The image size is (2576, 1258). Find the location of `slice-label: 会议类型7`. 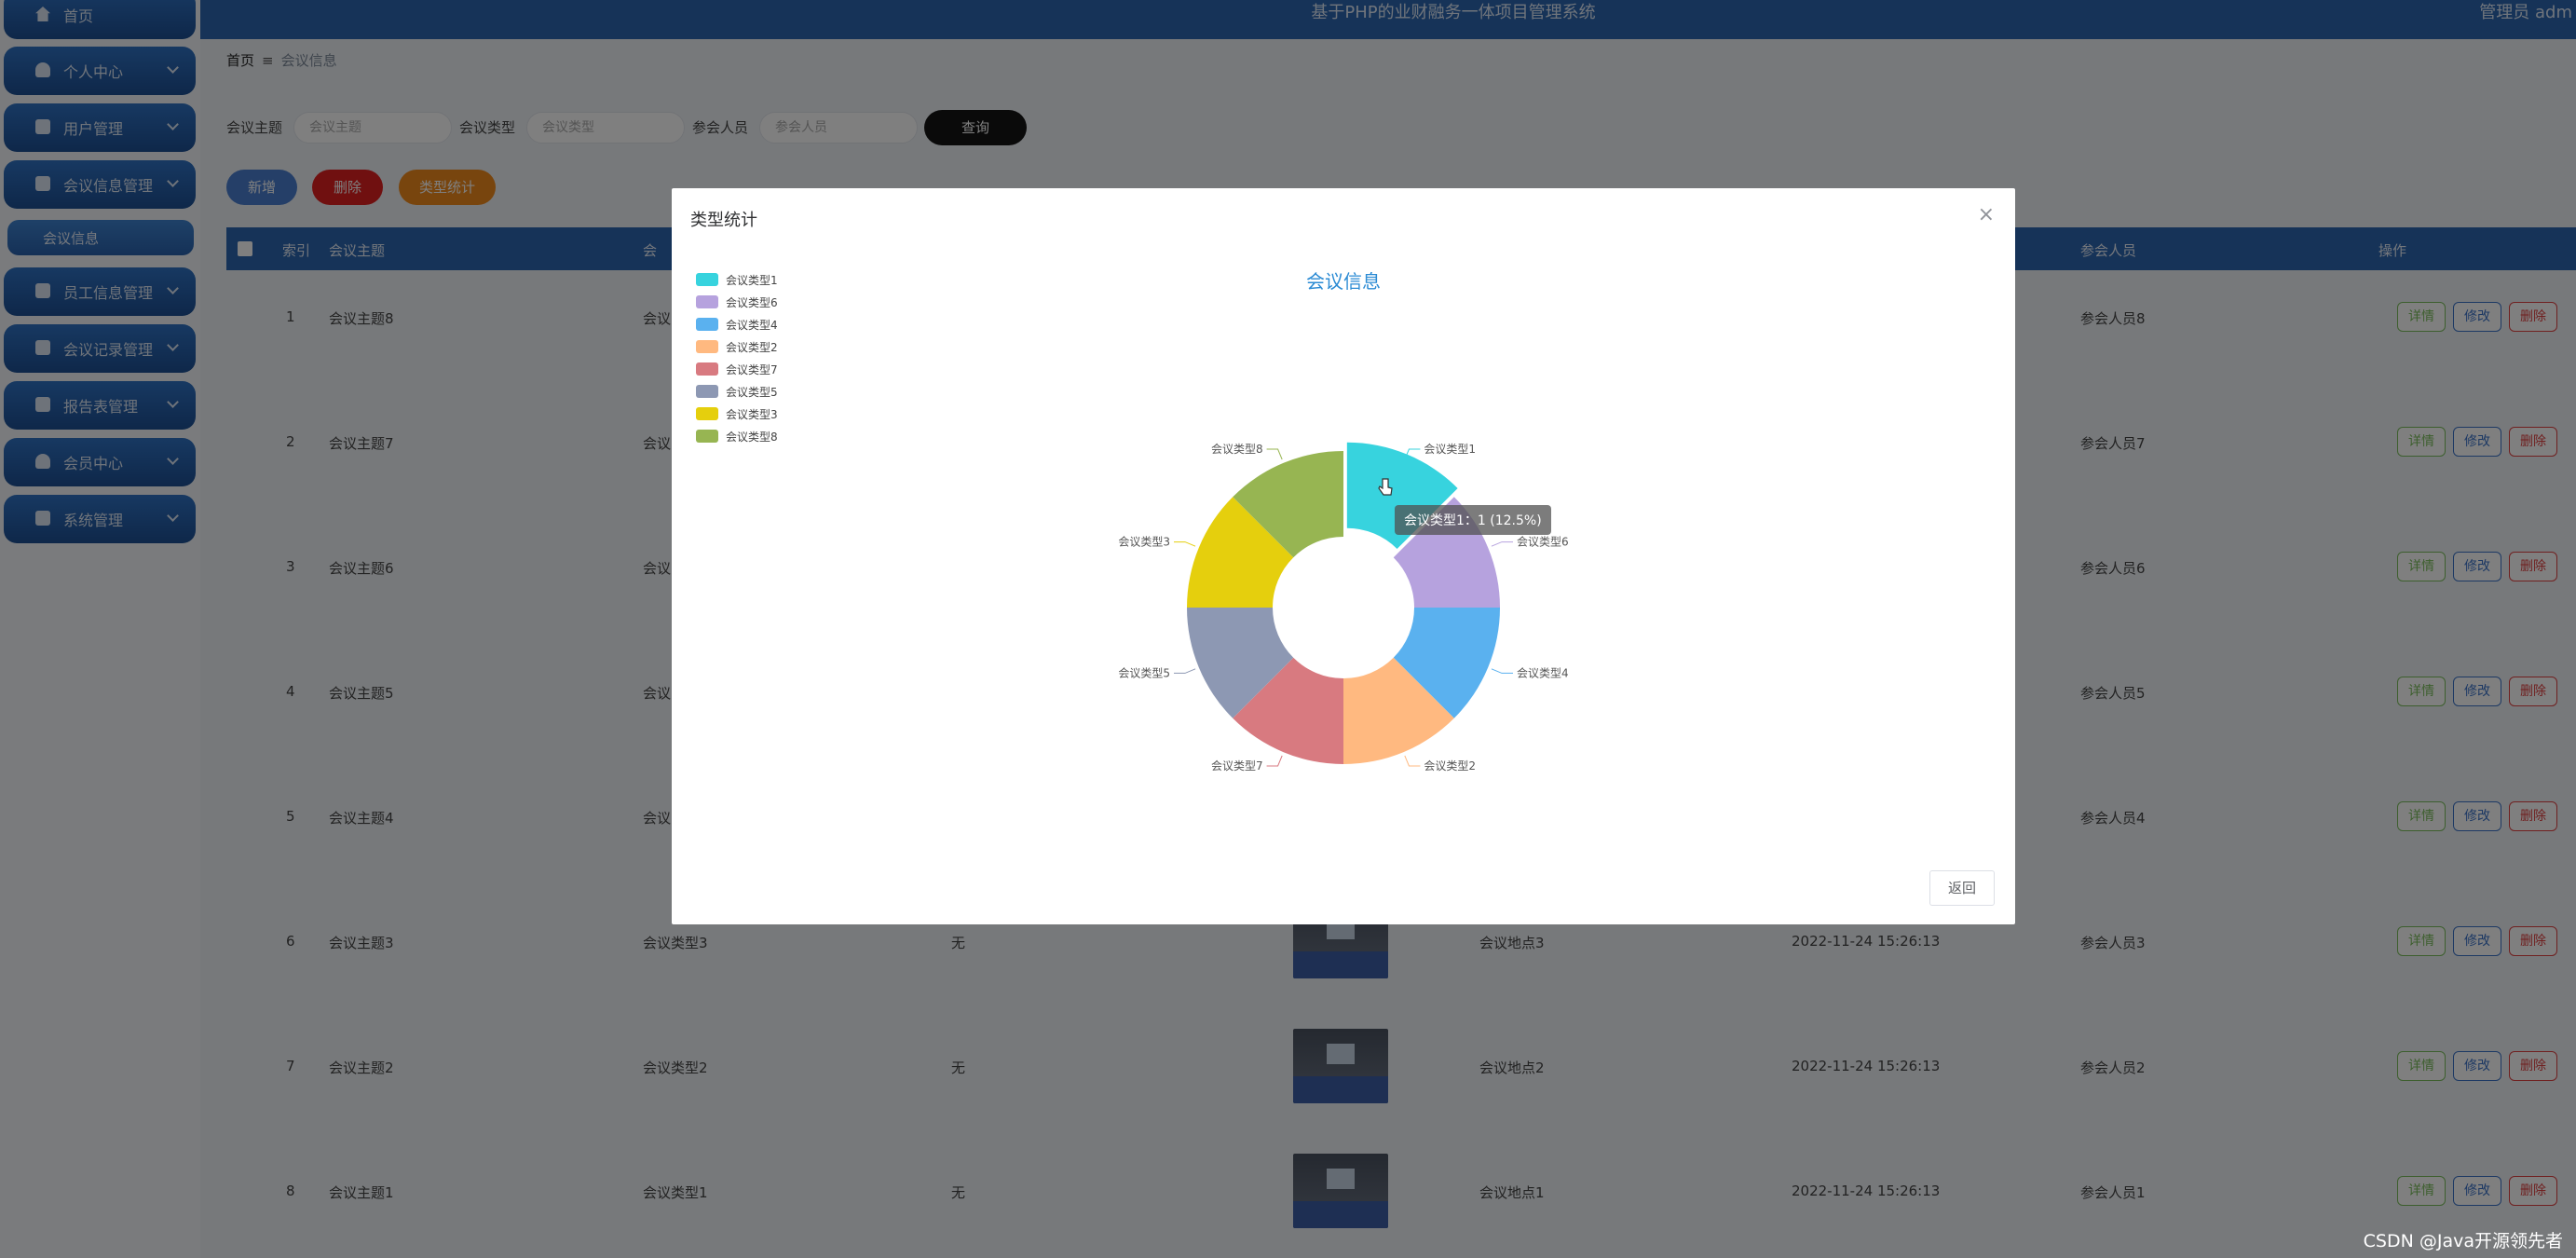

slice-label: 会议类型7 is located at coordinates (1237, 766).